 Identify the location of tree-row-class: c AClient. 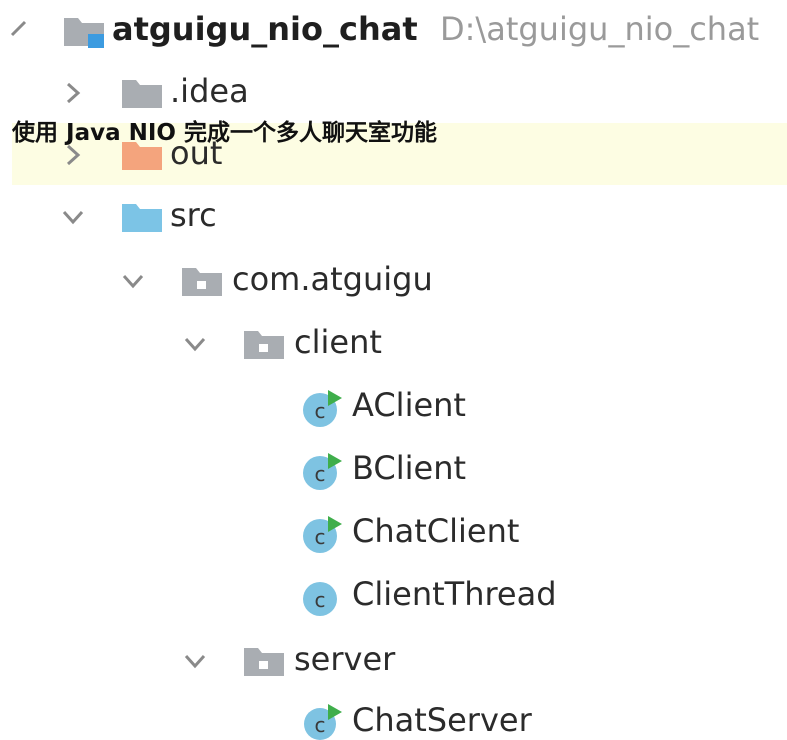
(393, 407).